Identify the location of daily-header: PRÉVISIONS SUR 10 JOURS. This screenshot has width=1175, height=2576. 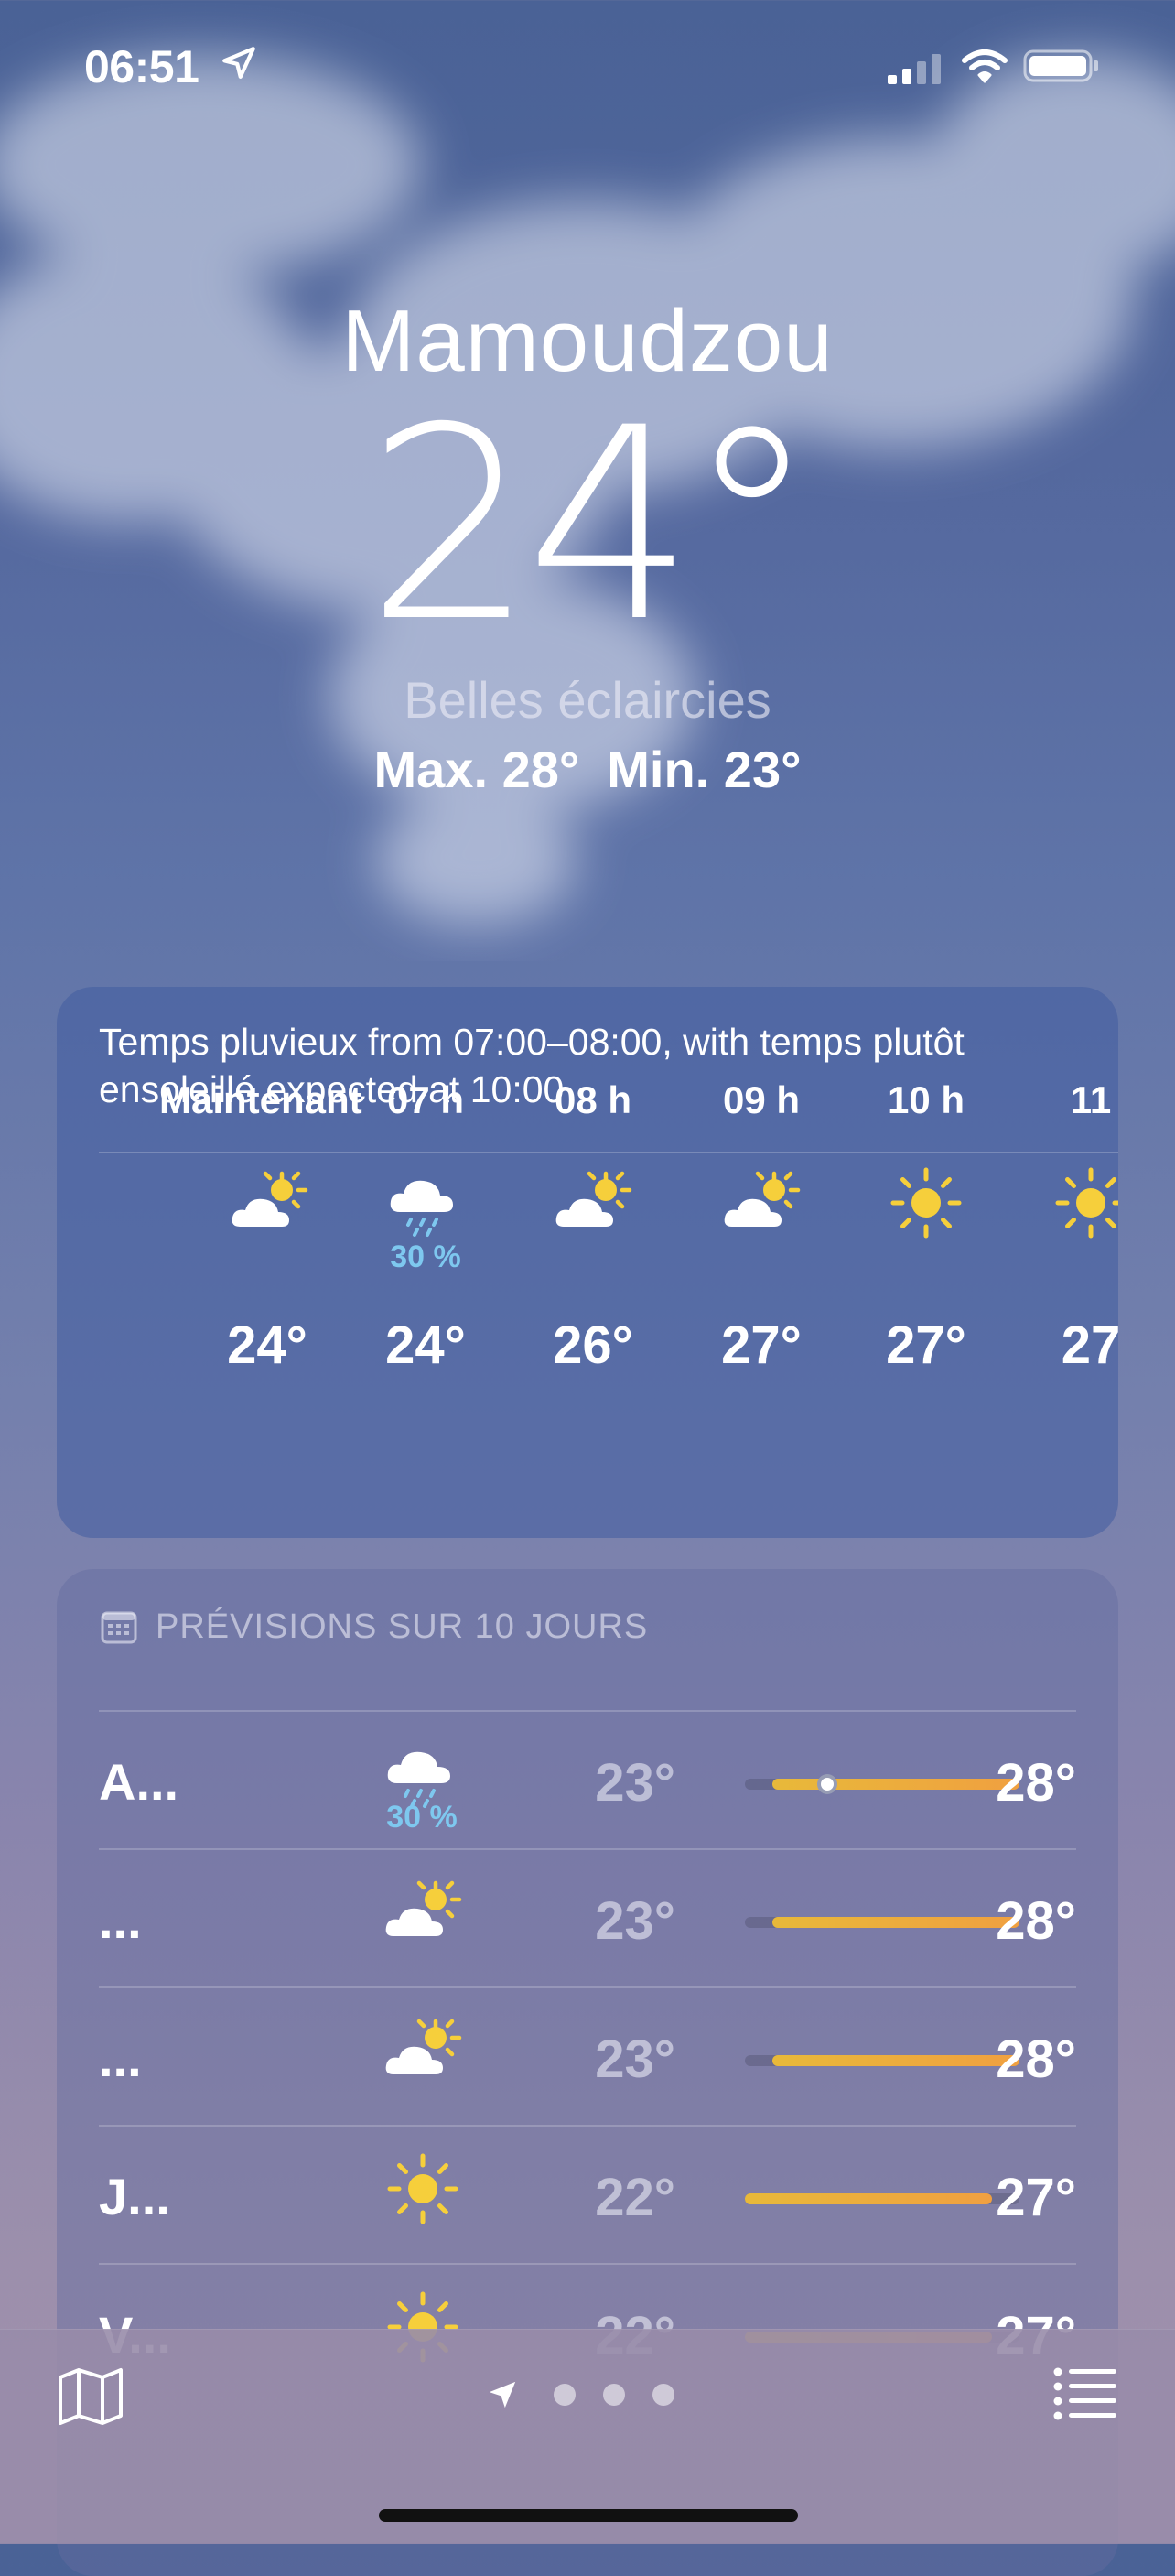
(402, 1627).